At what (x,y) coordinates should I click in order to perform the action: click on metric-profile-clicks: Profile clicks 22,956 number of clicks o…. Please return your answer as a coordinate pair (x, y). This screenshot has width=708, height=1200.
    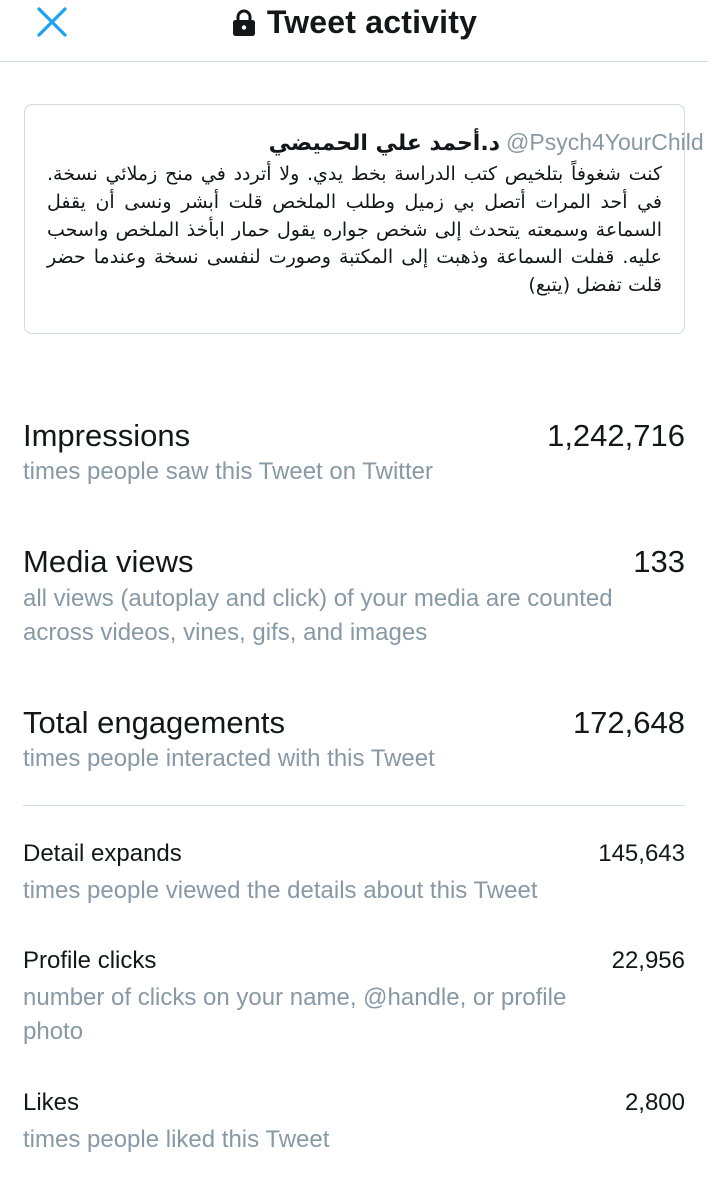
    Looking at the image, I should click on (354, 998).